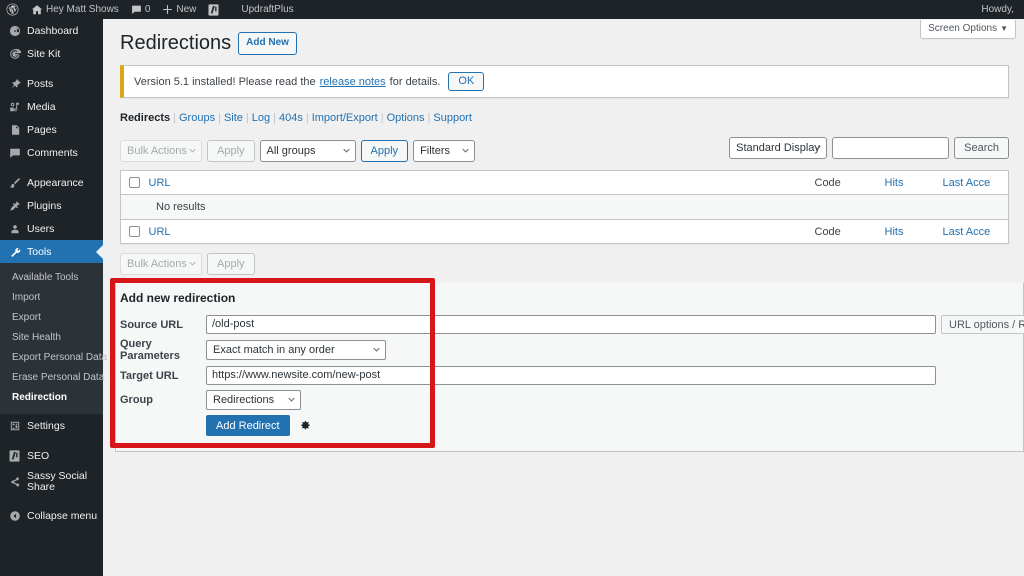 Image resolution: width=1024 pixels, height=576 pixels. What do you see at coordinates (161, 264) in the screenshot?
I see `bulk-actions-select-bottom: Bulk Actions` at bounding box center [161, 264].